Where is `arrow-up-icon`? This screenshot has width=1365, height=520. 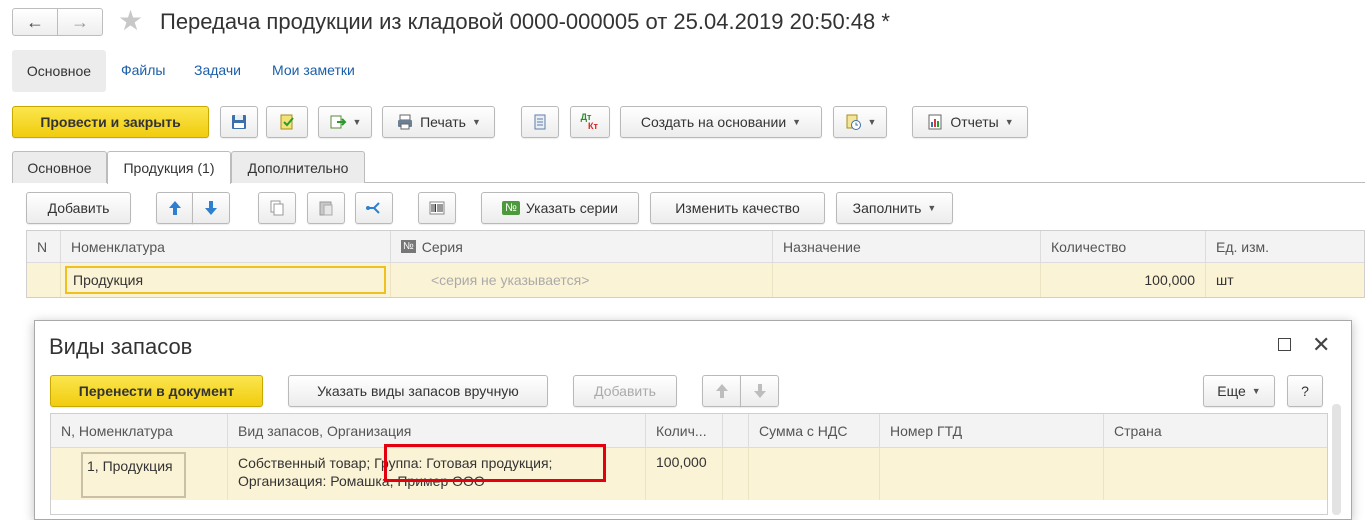 arrow-up-icon is located at coordinates (721, 391).